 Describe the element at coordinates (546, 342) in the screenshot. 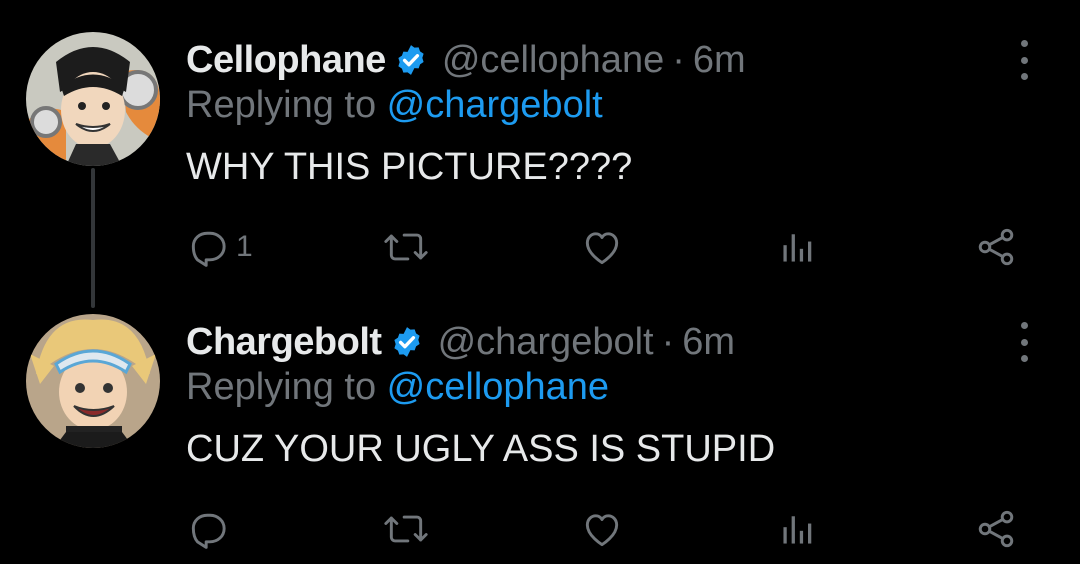

I see `handle: @chargebolt` at that location.